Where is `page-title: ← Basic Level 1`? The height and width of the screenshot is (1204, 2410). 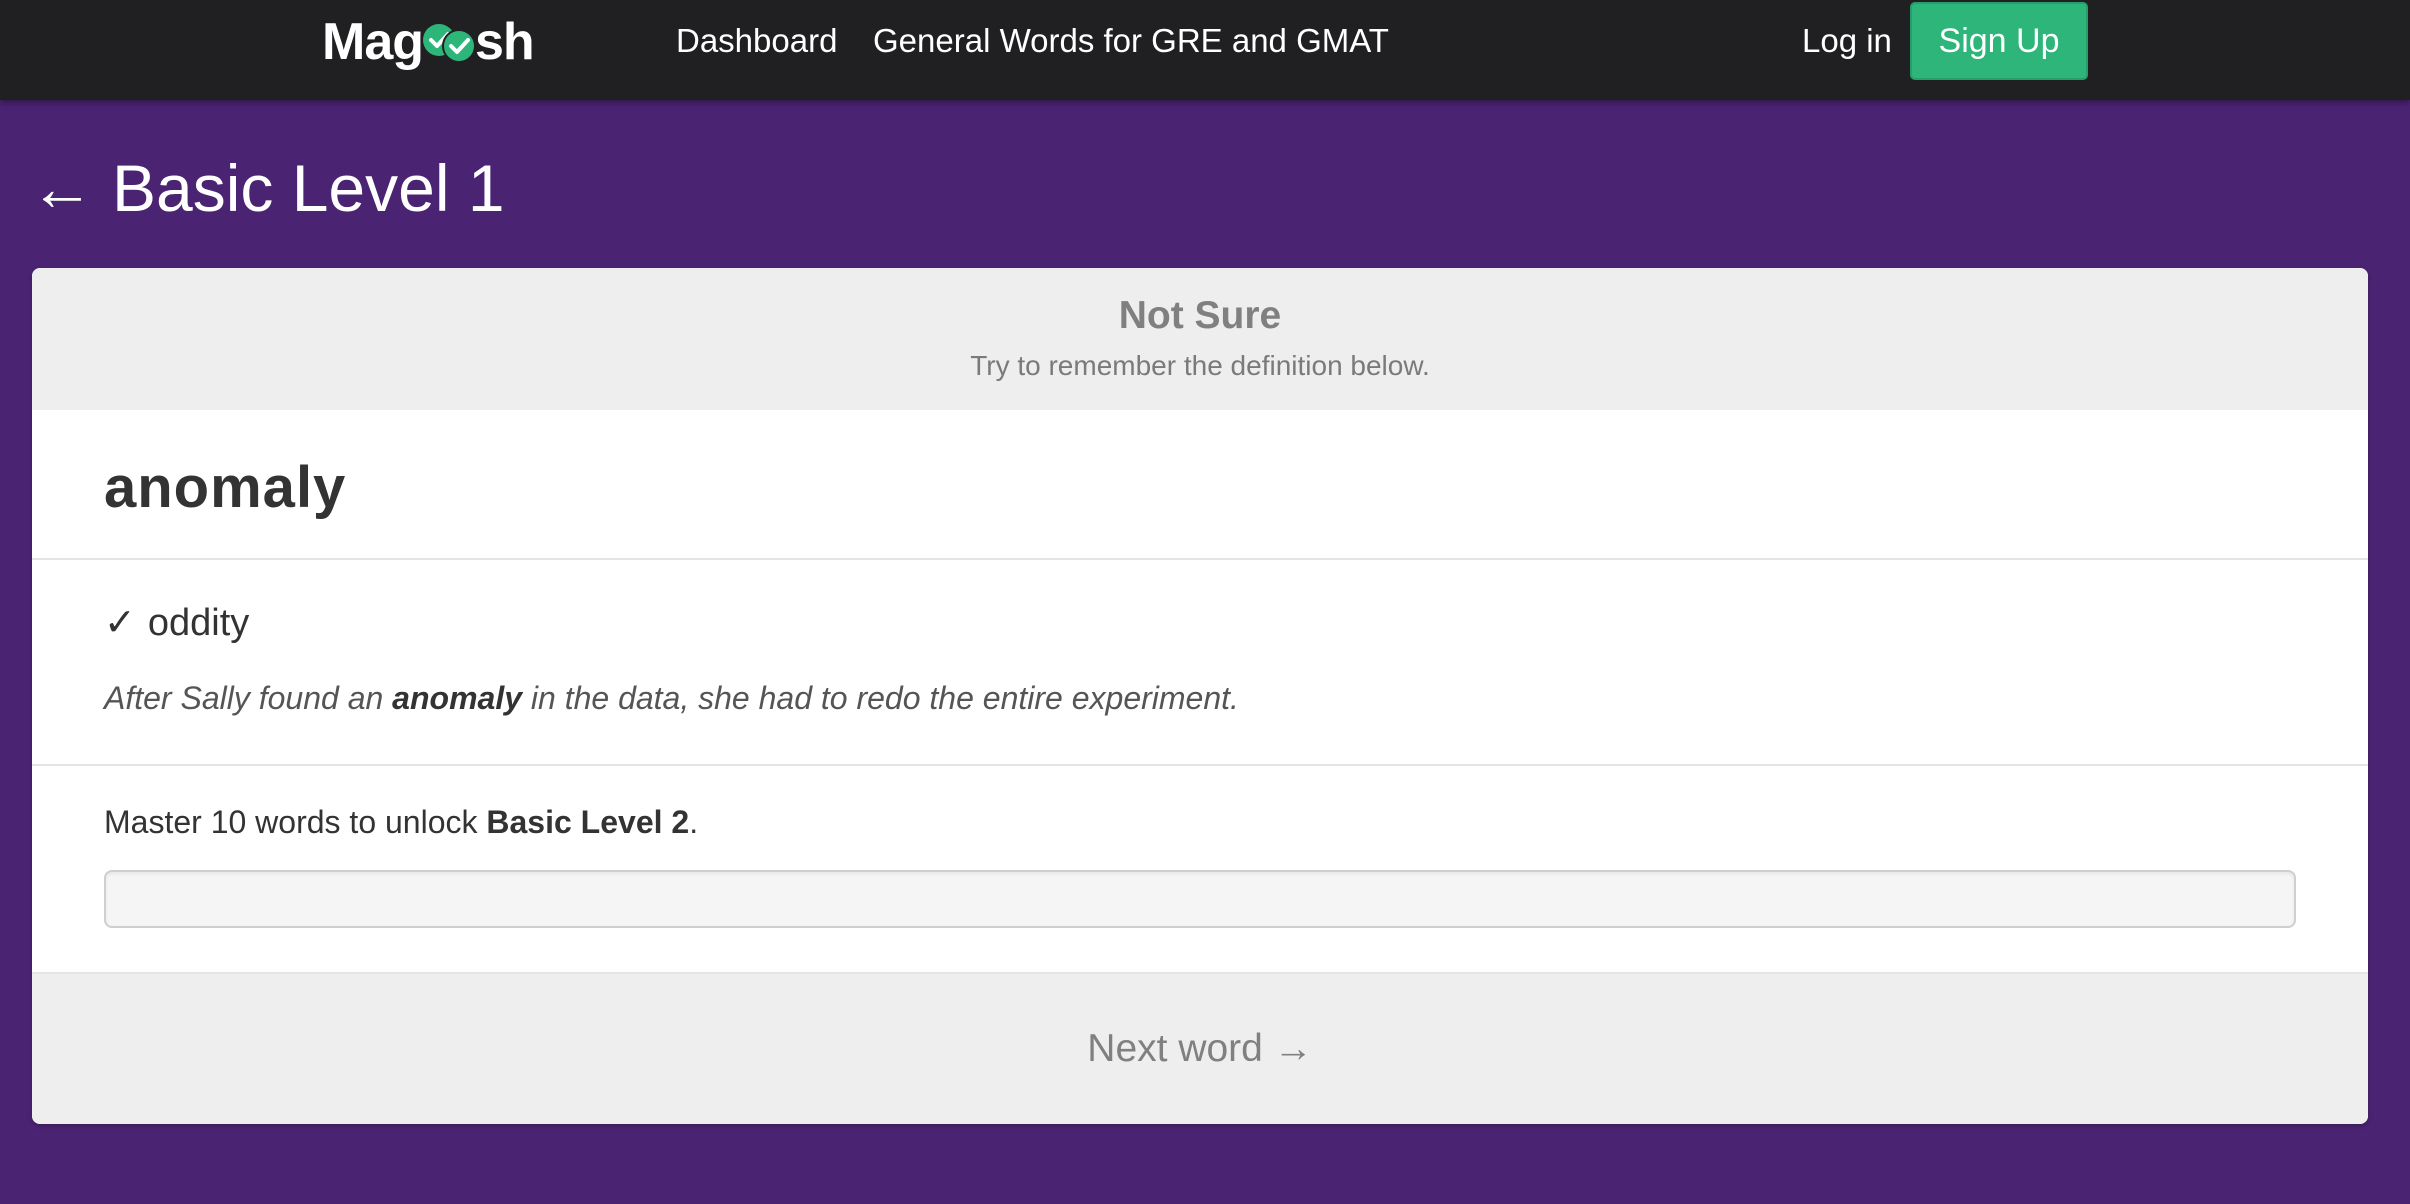
page-title: ← Basic Level 1 is located at coordinates (267, 188).